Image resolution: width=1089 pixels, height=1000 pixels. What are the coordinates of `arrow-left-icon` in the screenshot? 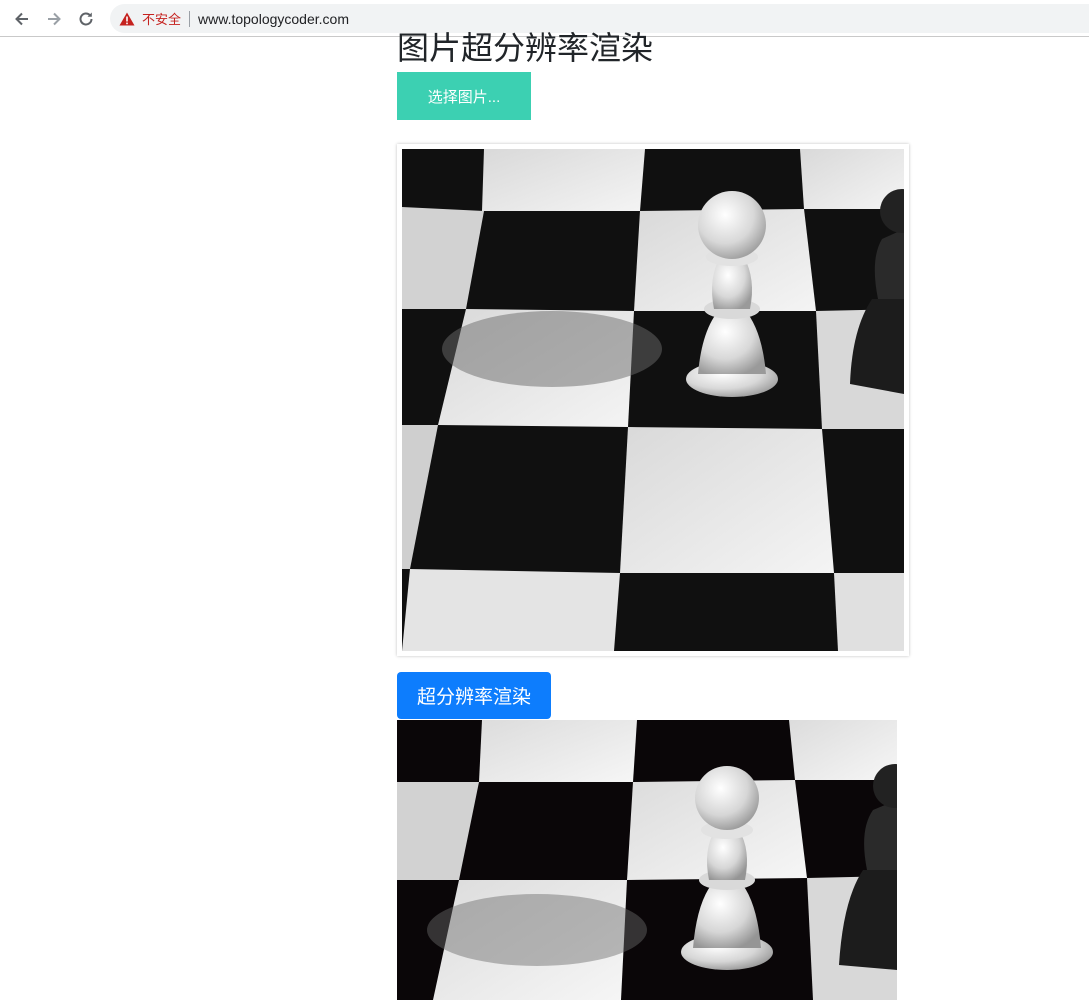 It's located at (21, 19).